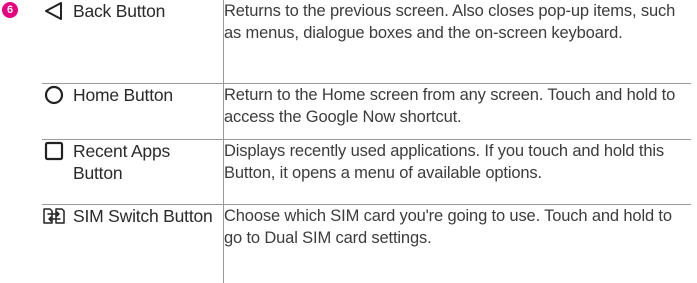 This screenshot has height=283, width=697. What do you see at coordinates (54, 11) in the screenshot?
I see `back-triangle-icon` at bounding box center [54, 11].